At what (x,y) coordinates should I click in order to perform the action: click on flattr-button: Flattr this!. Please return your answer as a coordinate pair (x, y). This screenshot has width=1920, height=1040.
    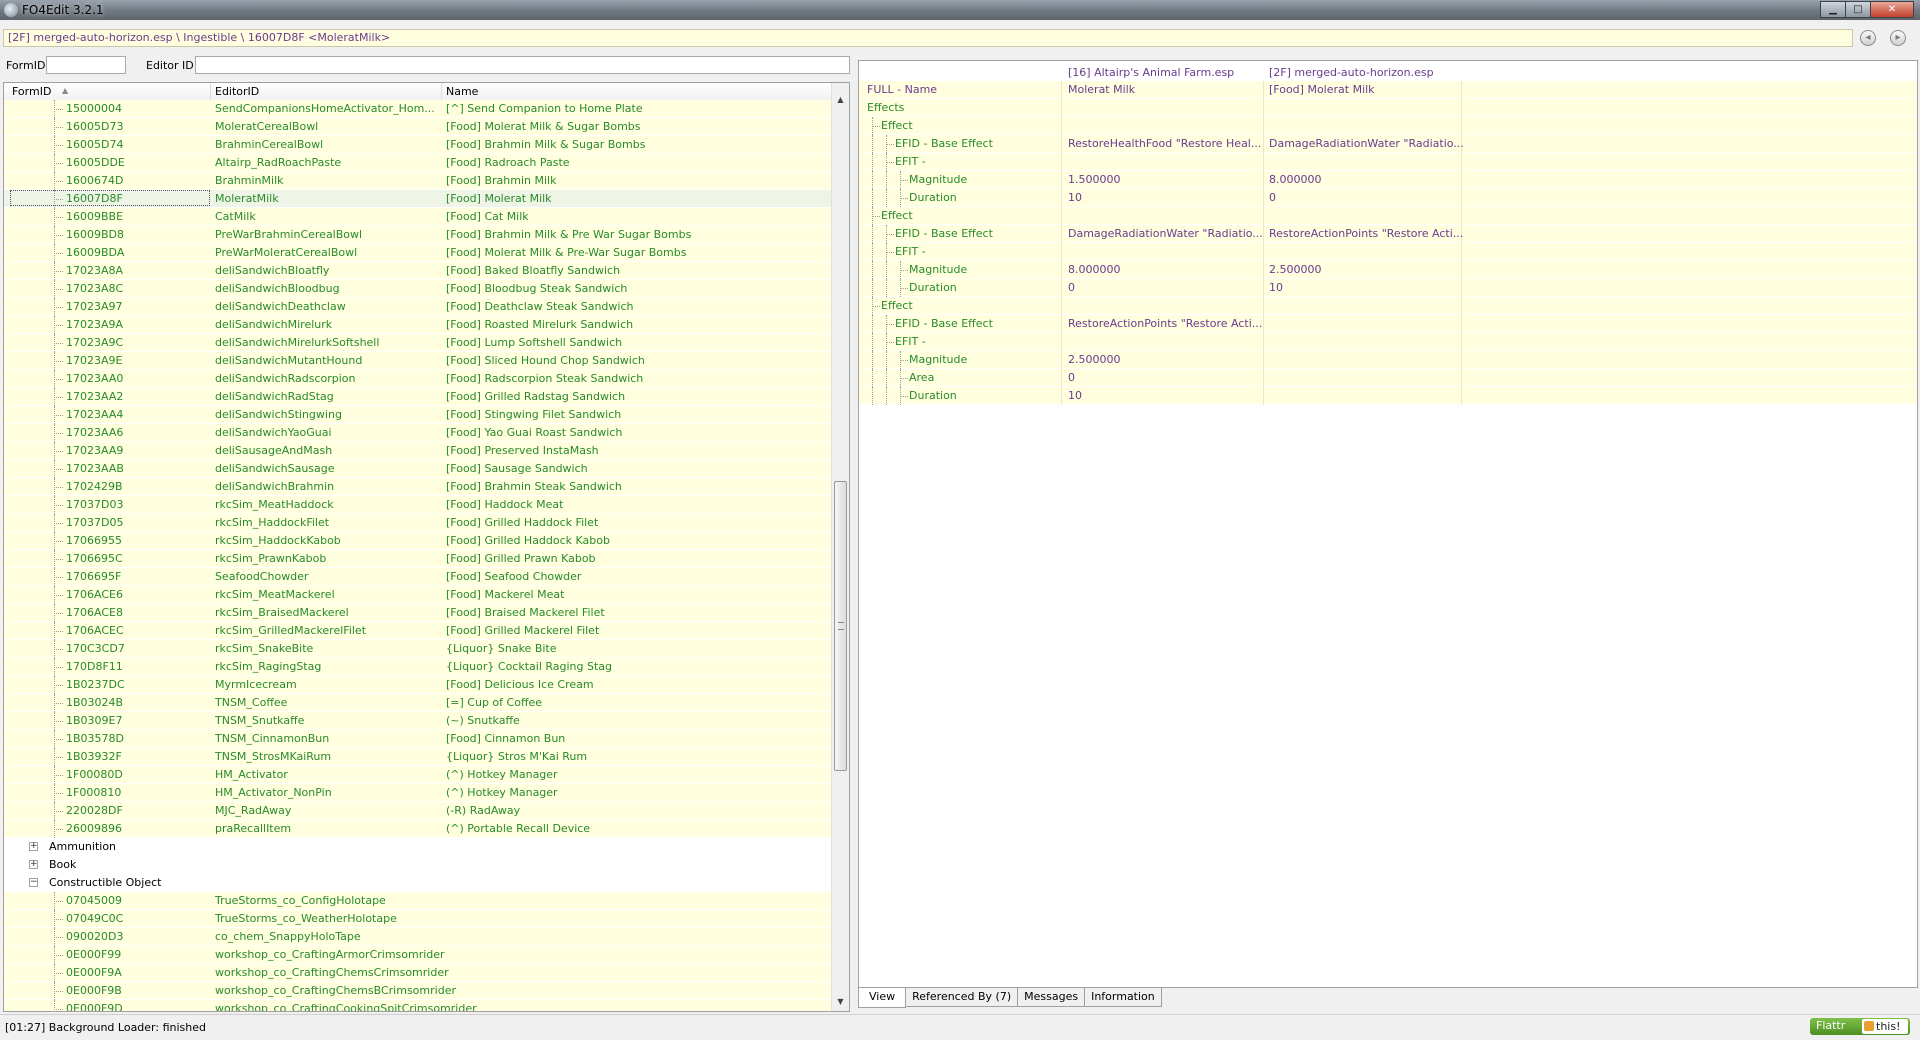
    Looking at the image, I should click on (1860, 1026).